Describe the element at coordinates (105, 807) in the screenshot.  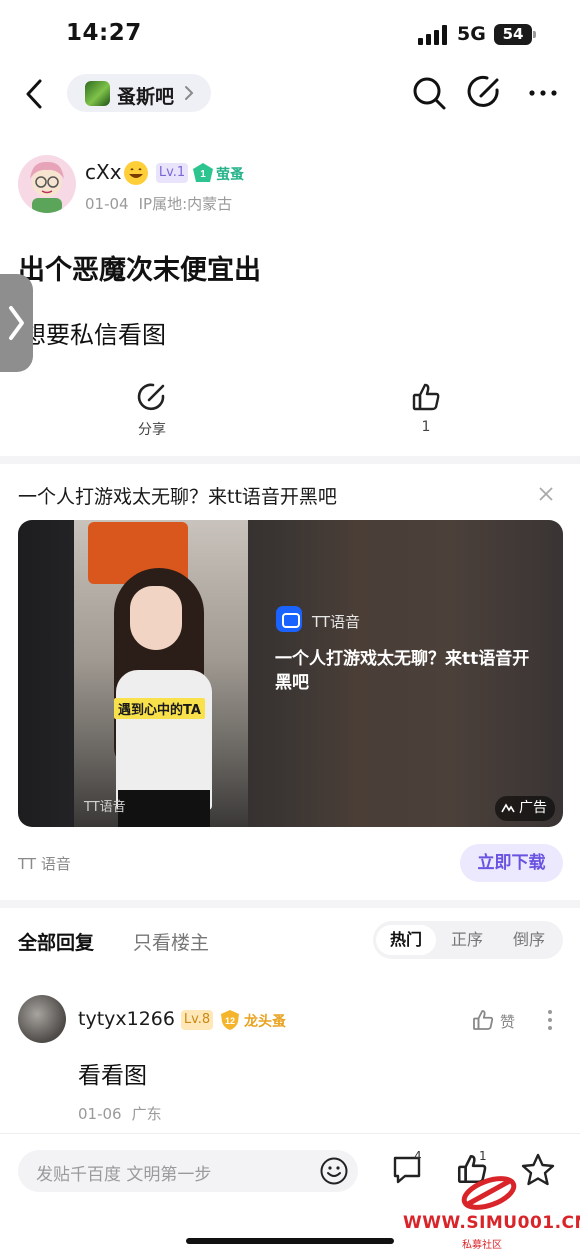
I see `ad-photo-watermark: TT语音` at that location.